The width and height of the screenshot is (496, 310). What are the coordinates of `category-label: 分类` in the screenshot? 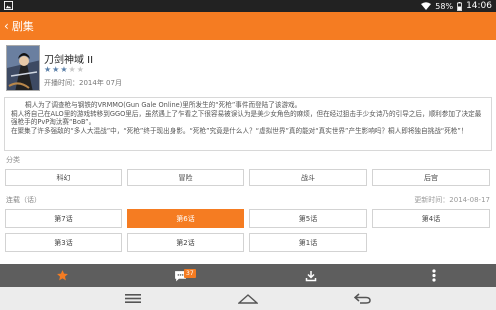 It's located at (13, 160).